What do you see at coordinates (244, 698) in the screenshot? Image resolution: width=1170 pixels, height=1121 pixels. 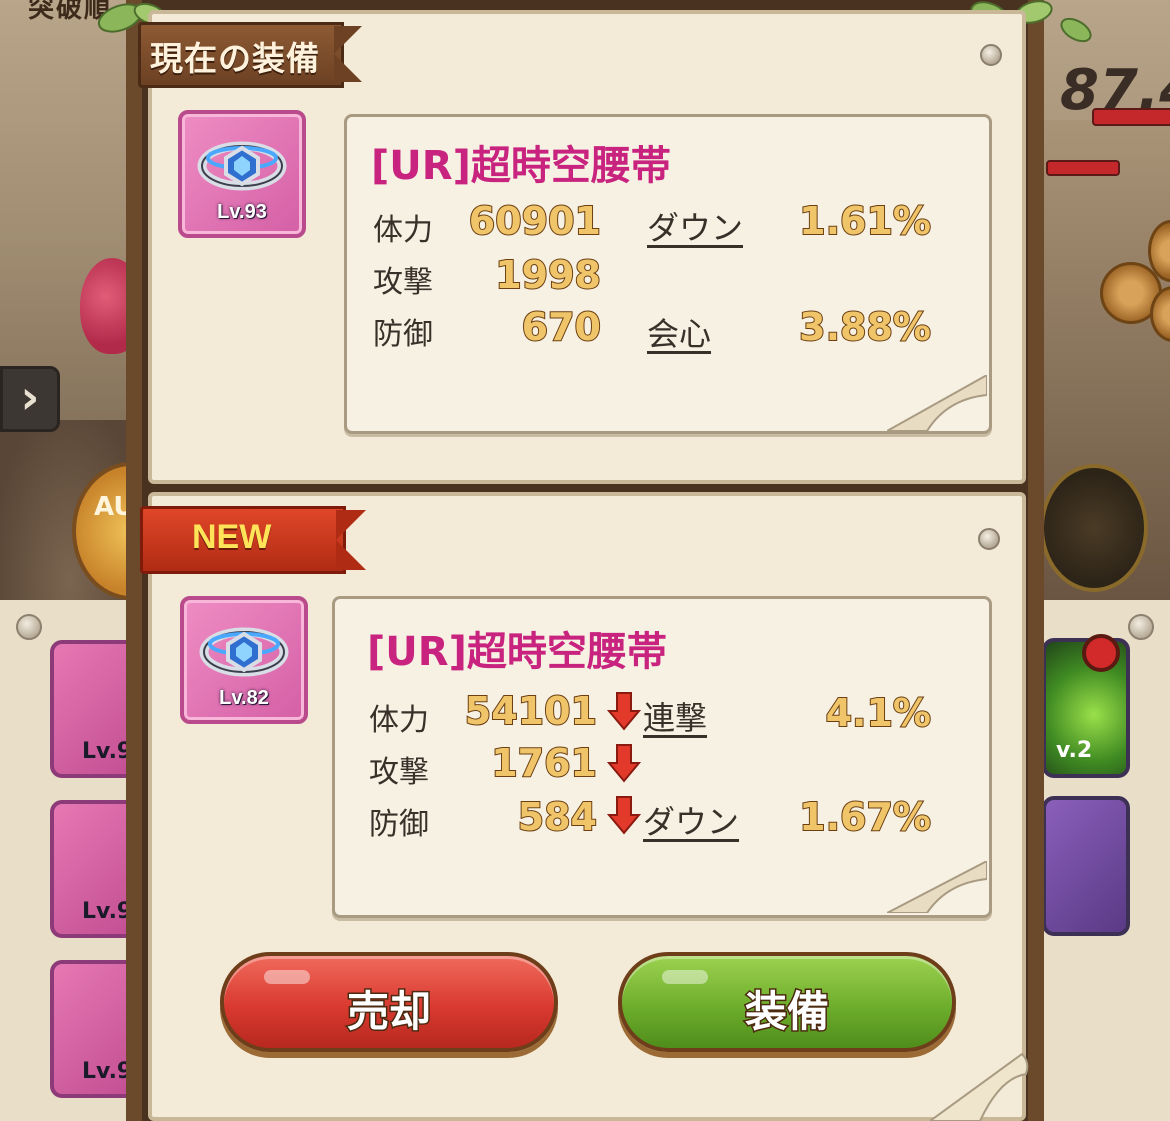 I see `item-level: Lv.82` at bounding box center [244, 698].